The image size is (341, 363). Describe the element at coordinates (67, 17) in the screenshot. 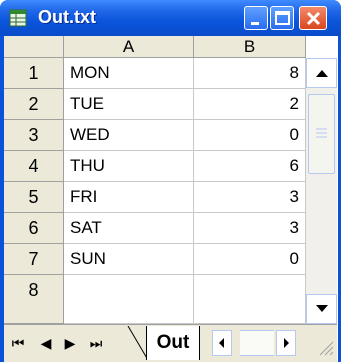

I see `window-title: Out.txt` at that location.